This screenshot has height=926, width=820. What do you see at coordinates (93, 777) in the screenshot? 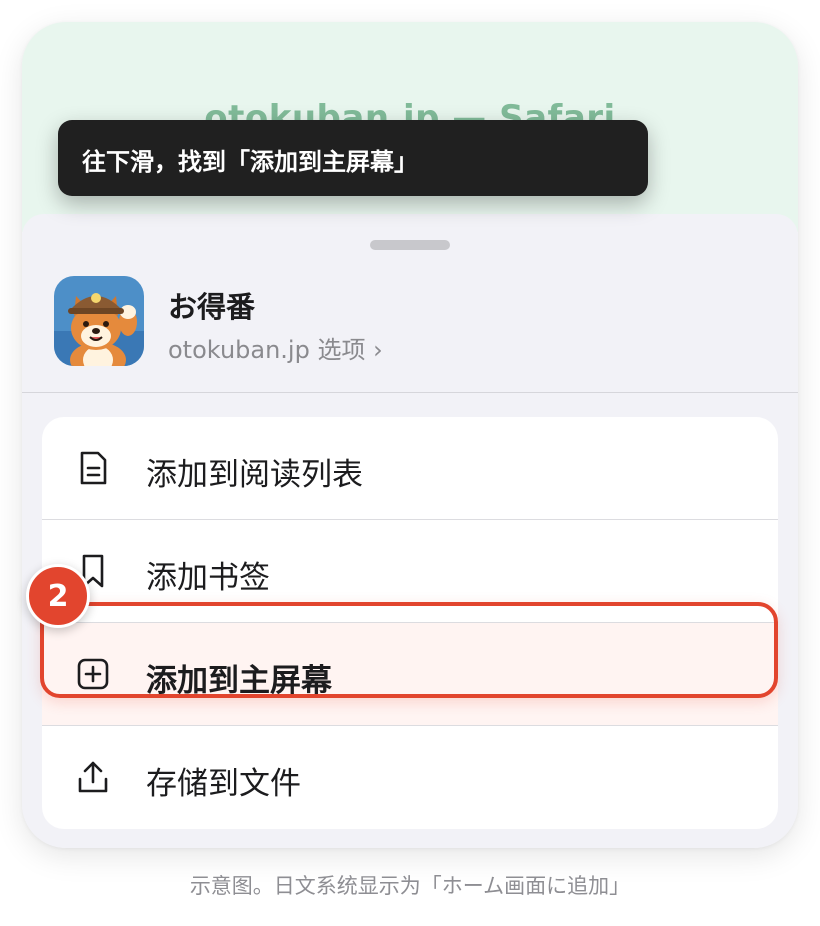
I see `share-upload-icon` at bounding box center [93, 777].